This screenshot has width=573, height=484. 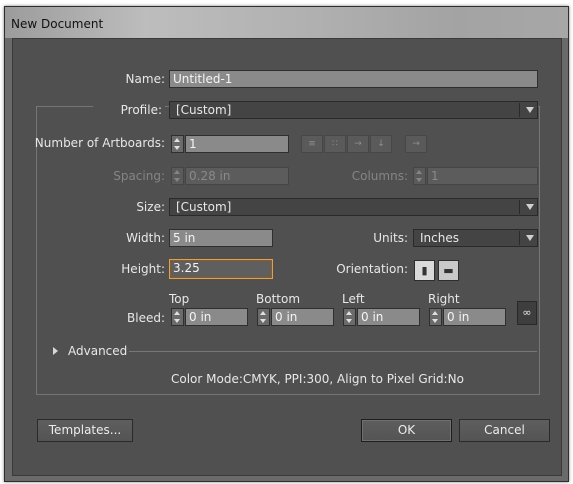 What do you see at coordinates (335, 144) in the screenshot?
I see `grid-by-column-icon: ∷` at bounding box center [335, 144].